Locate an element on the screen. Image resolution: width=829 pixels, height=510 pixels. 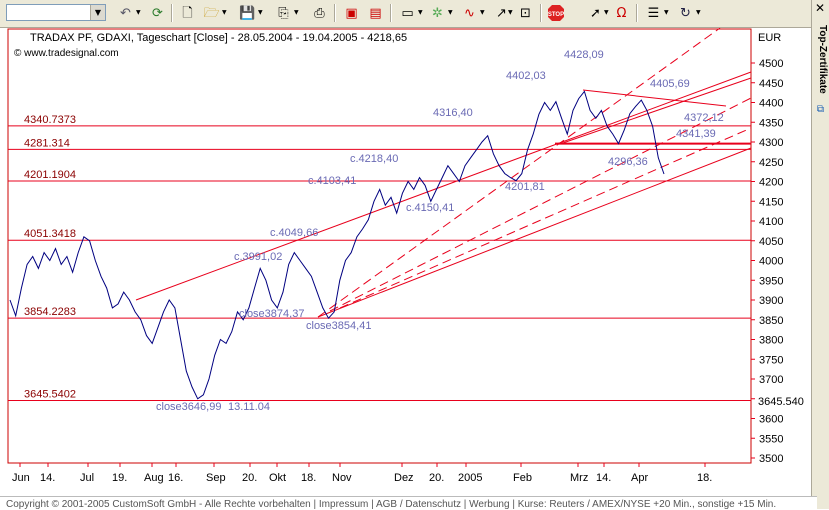
y-tick-label: 4150 is located at coordinates (771, 202).